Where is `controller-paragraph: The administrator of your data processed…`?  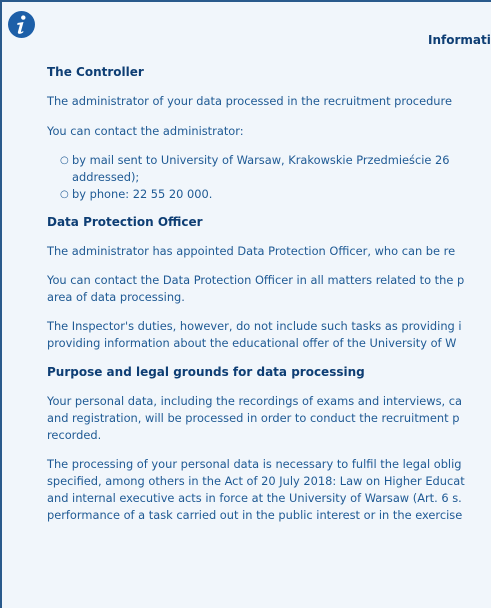
controller-paragraph: The administrator of your data processed… is located at coordinates (249, 101).